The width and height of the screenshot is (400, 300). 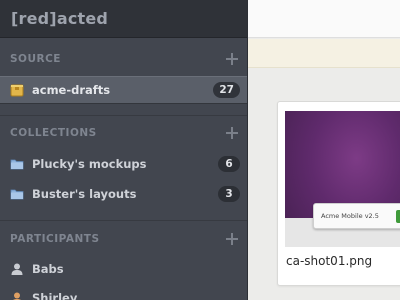 What do you see at coordinates (17, 90) in the screenshot?
I see `package-icon` at bounding box center [17, 90].